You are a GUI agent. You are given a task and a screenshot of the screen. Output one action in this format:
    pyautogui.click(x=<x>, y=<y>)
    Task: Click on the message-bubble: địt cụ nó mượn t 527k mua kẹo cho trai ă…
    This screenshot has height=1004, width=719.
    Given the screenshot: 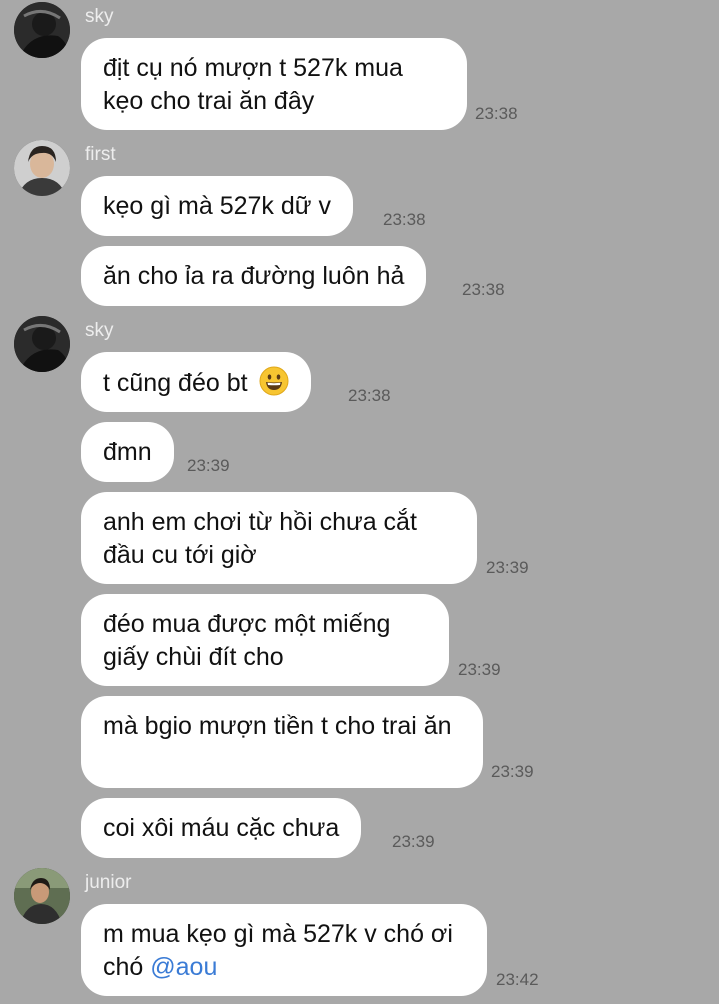 What is the action you would take?
    pyautogui.click(x=274, y=84)
    